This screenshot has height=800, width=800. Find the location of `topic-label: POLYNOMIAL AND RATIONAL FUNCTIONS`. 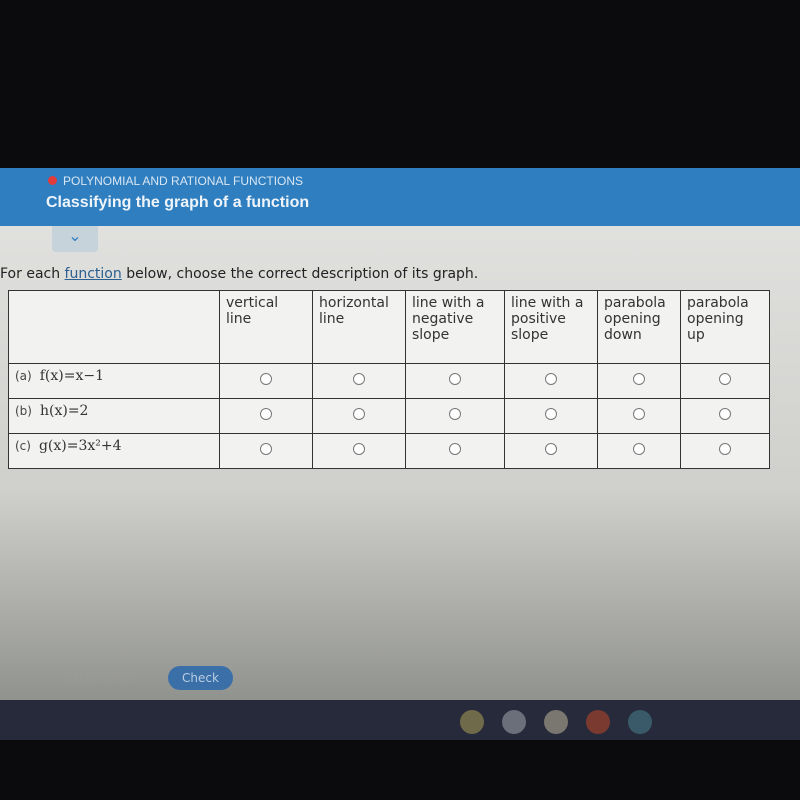

topic-label: POLYNOMIAL AND RATIONAL FUNCTIONS is located at coordinates (175, 181).